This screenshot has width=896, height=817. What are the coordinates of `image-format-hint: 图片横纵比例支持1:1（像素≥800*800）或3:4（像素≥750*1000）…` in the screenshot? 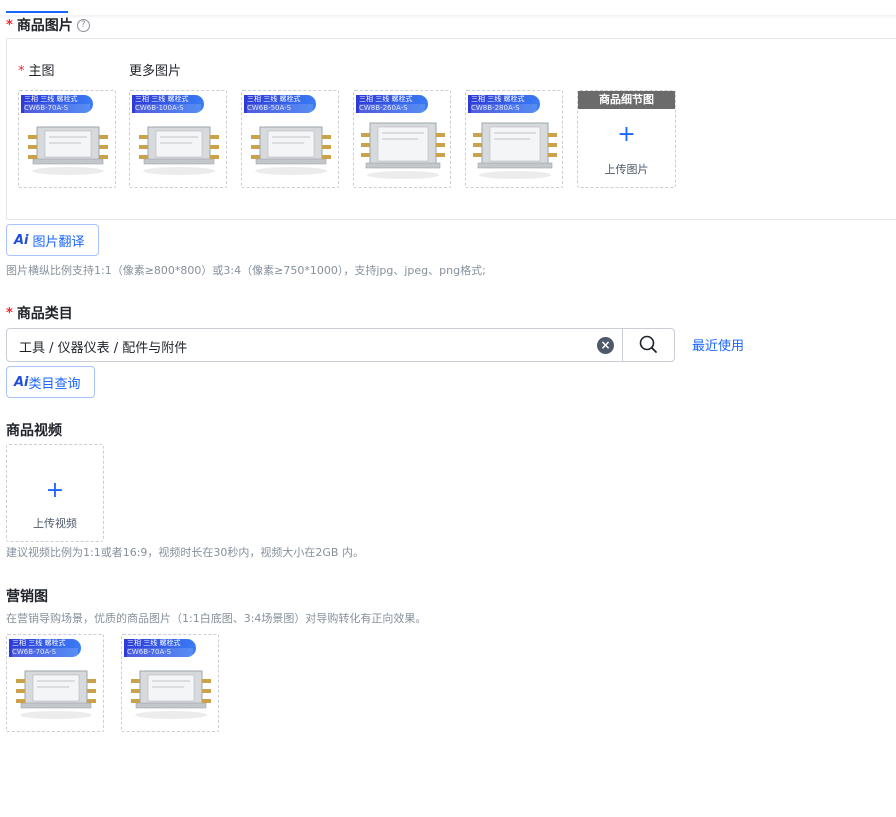 It's located at (246, 270).